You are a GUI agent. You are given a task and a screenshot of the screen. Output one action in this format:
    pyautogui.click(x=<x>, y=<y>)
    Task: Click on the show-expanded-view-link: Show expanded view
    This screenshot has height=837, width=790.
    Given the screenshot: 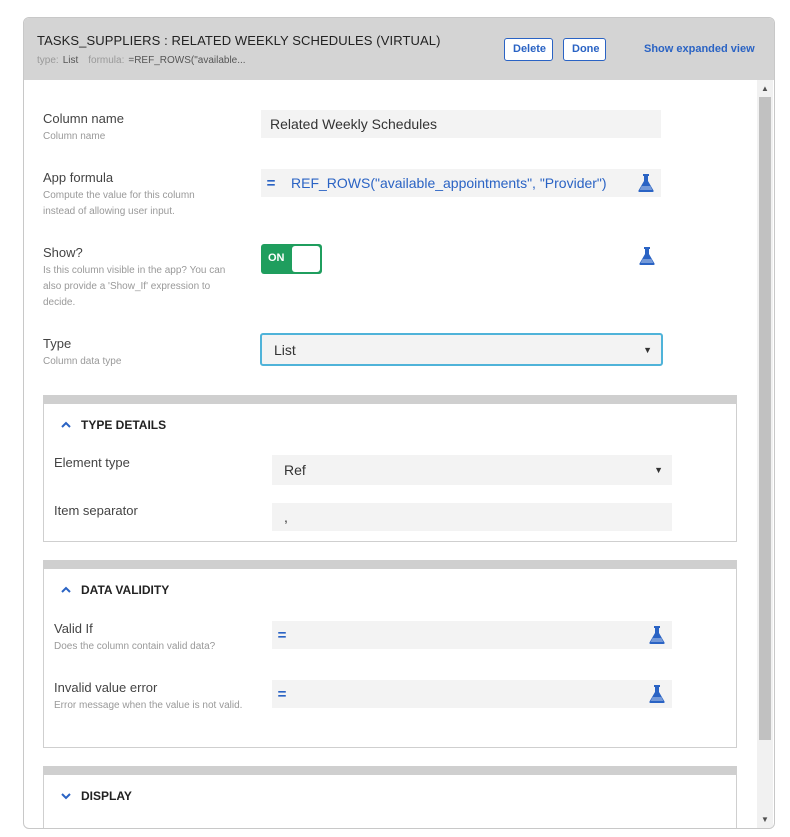 What is the action you would take?
    pyautogui.click(x=699, y=49)
    